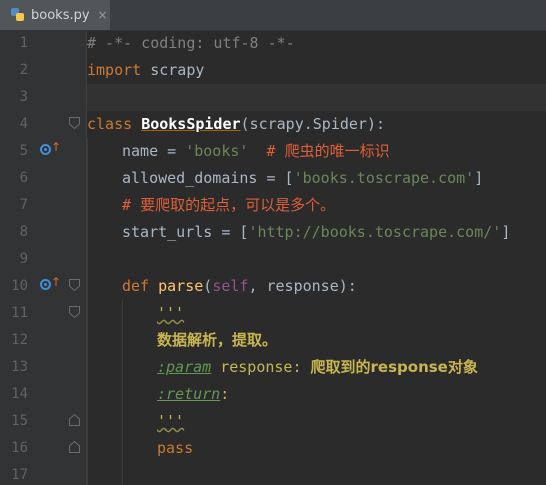 Image resolution: width=546 pixels, height=485 pixels. What do you see at coordinates (19, 448) in the screenshot?
I see `line-number: 16` at bounding box center [19, 448].